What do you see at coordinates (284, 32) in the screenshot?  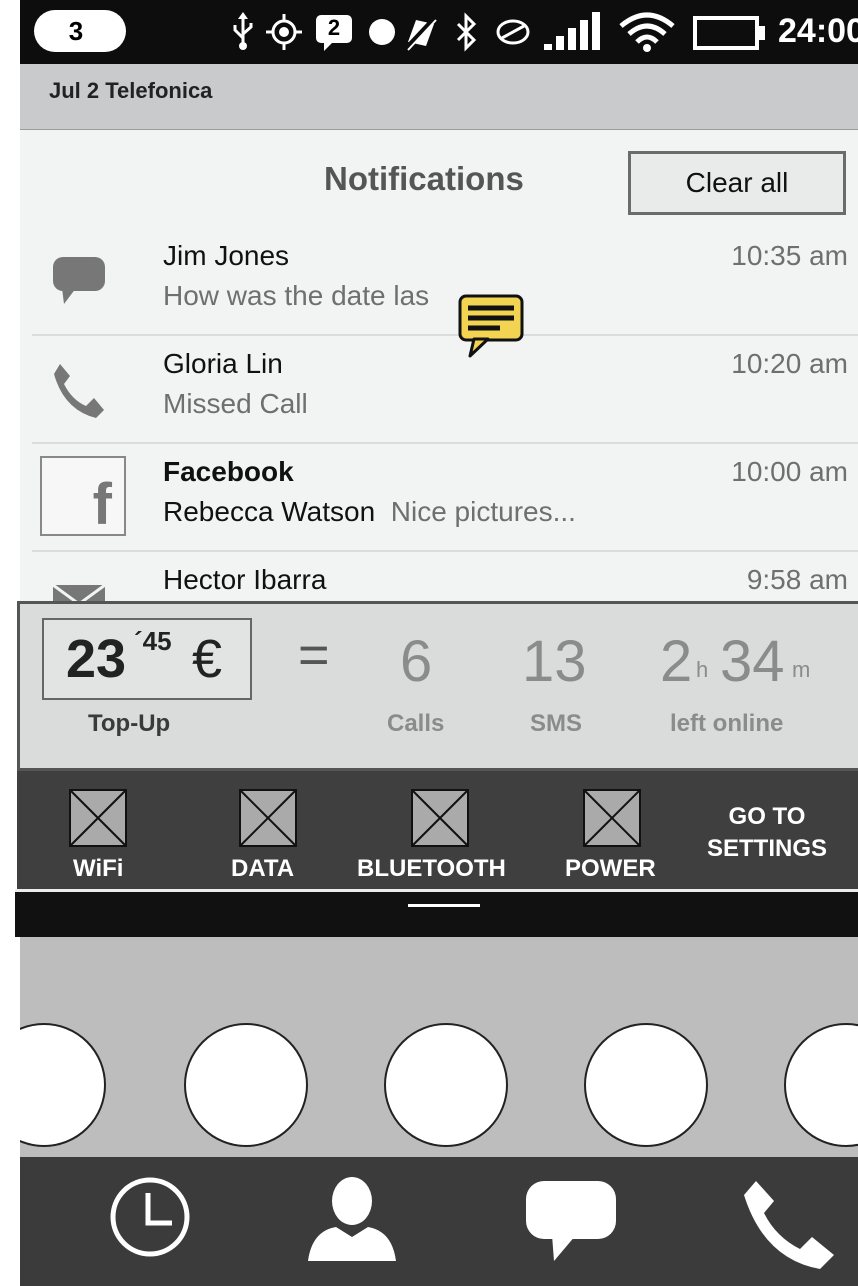 I see `gps-icon` at bounding box center [284, 32].